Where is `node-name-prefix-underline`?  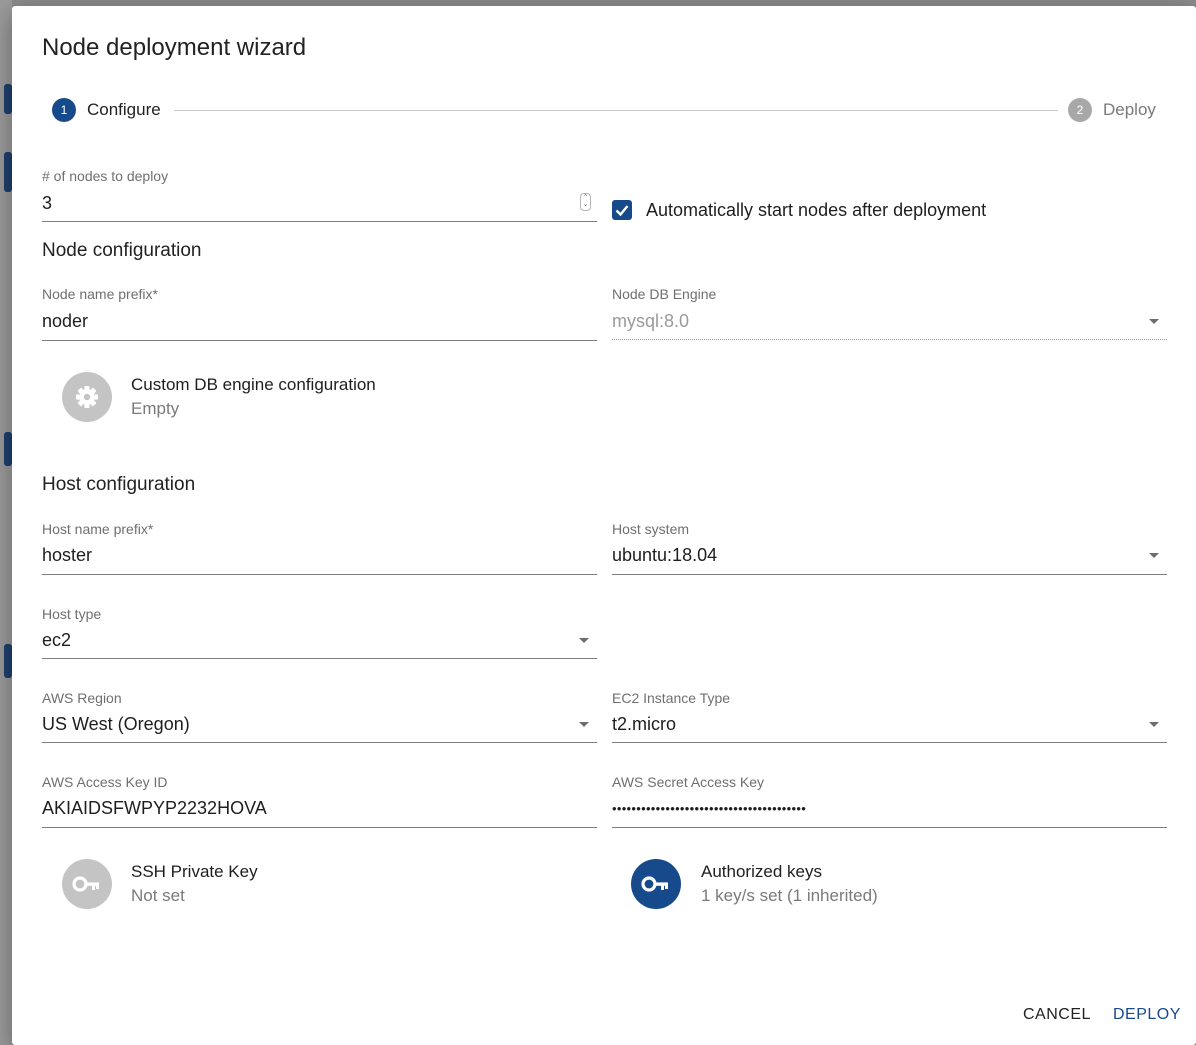
node-name-prefix-underline is located at coordinates (319, 340).